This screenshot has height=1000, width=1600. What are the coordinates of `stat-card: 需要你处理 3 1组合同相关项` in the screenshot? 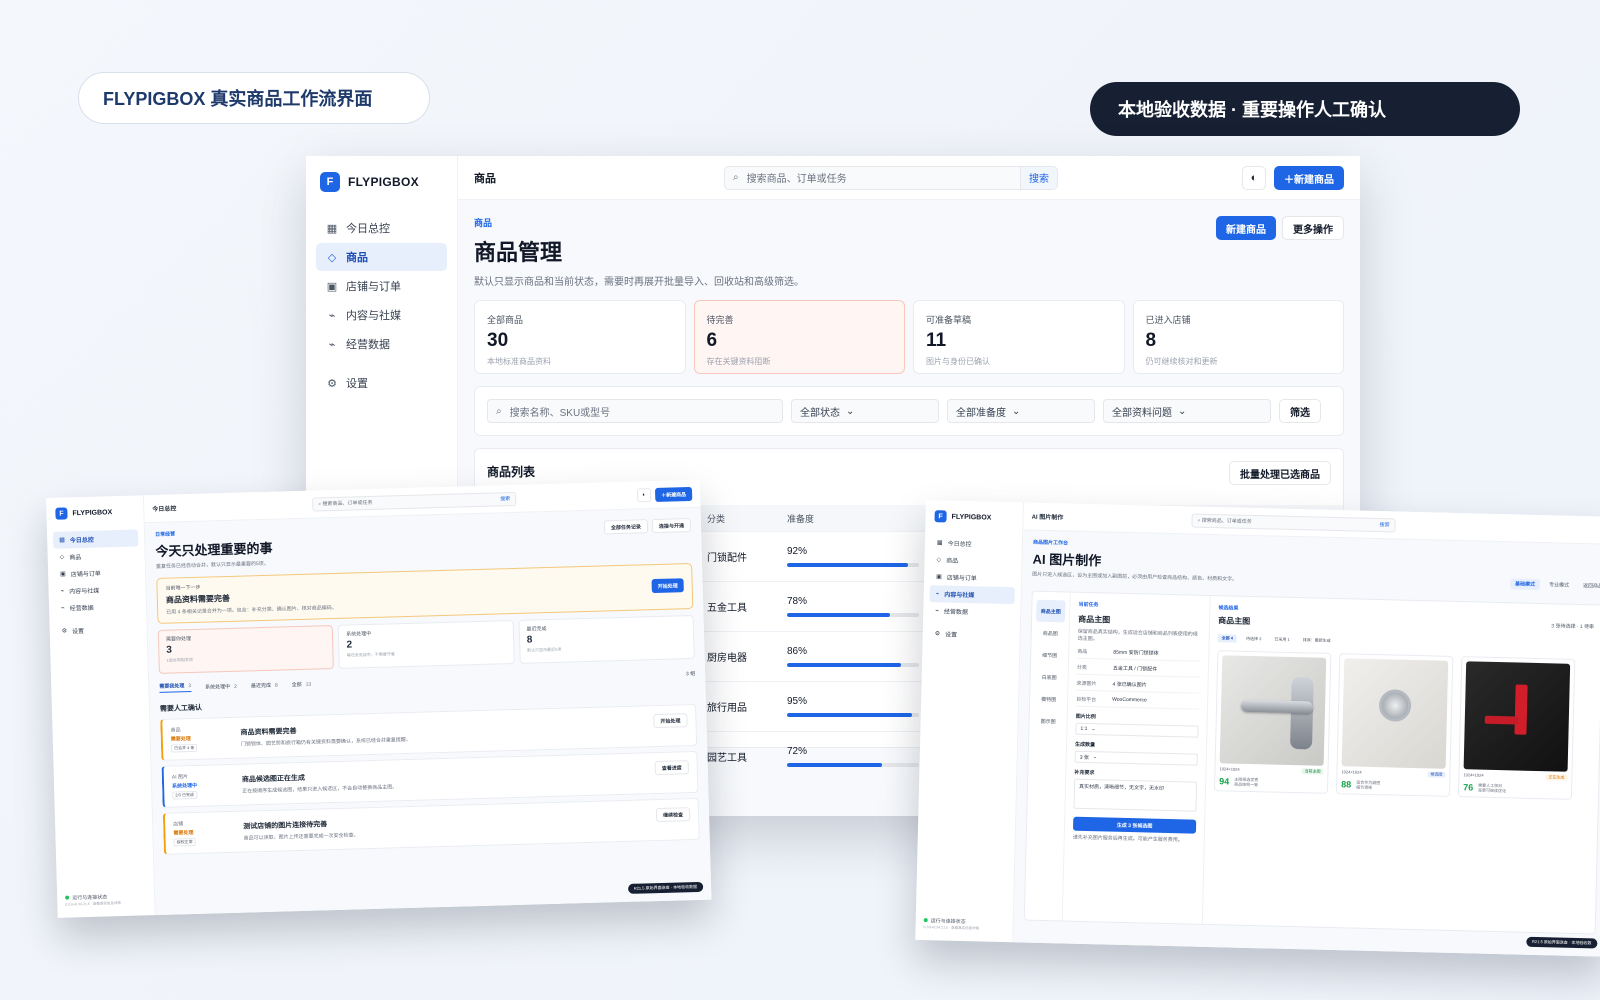 It's located at (246, 649).